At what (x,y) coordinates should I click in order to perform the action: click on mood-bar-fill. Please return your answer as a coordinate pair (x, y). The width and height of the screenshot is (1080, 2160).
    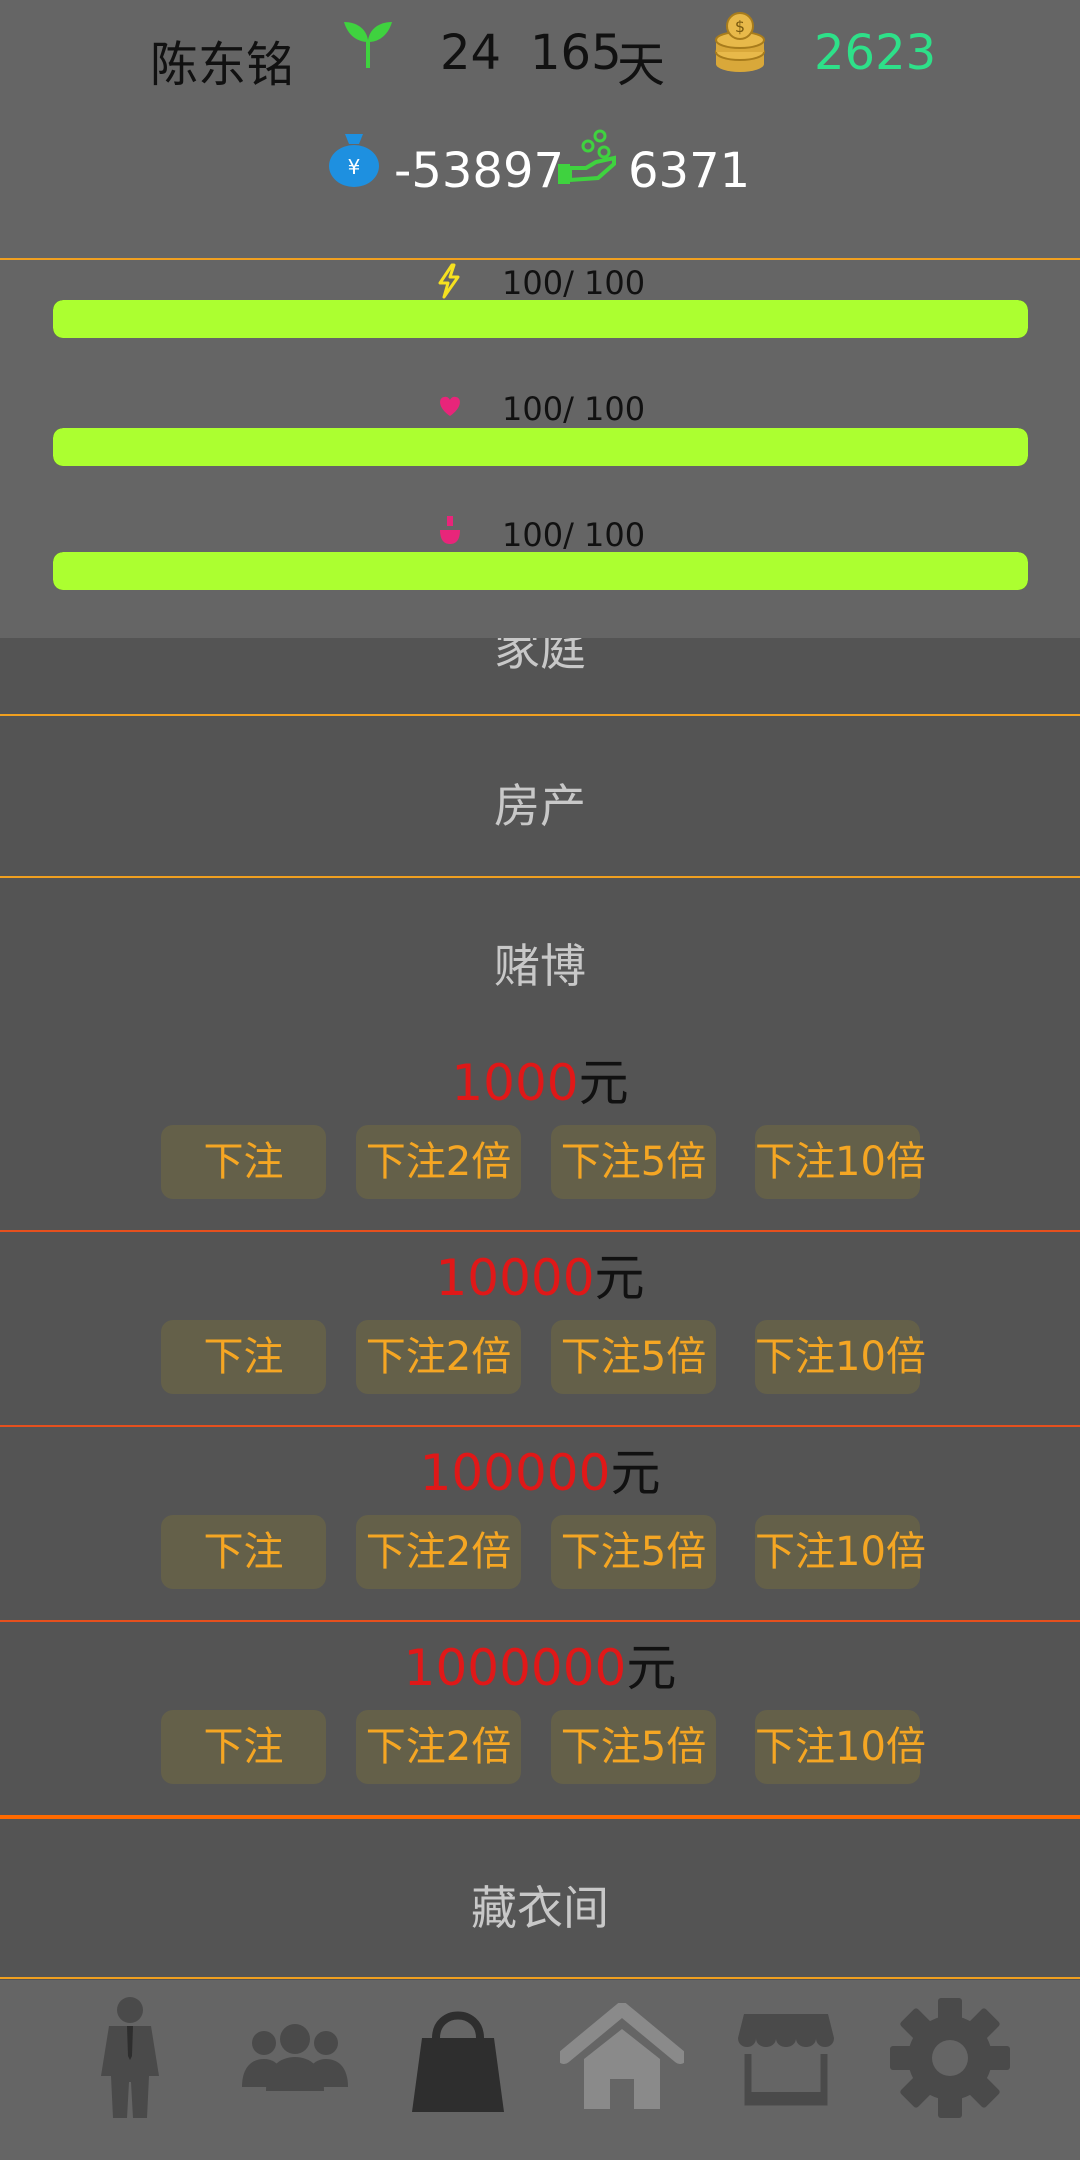
    Looking at the image, I should click on (540, 571).